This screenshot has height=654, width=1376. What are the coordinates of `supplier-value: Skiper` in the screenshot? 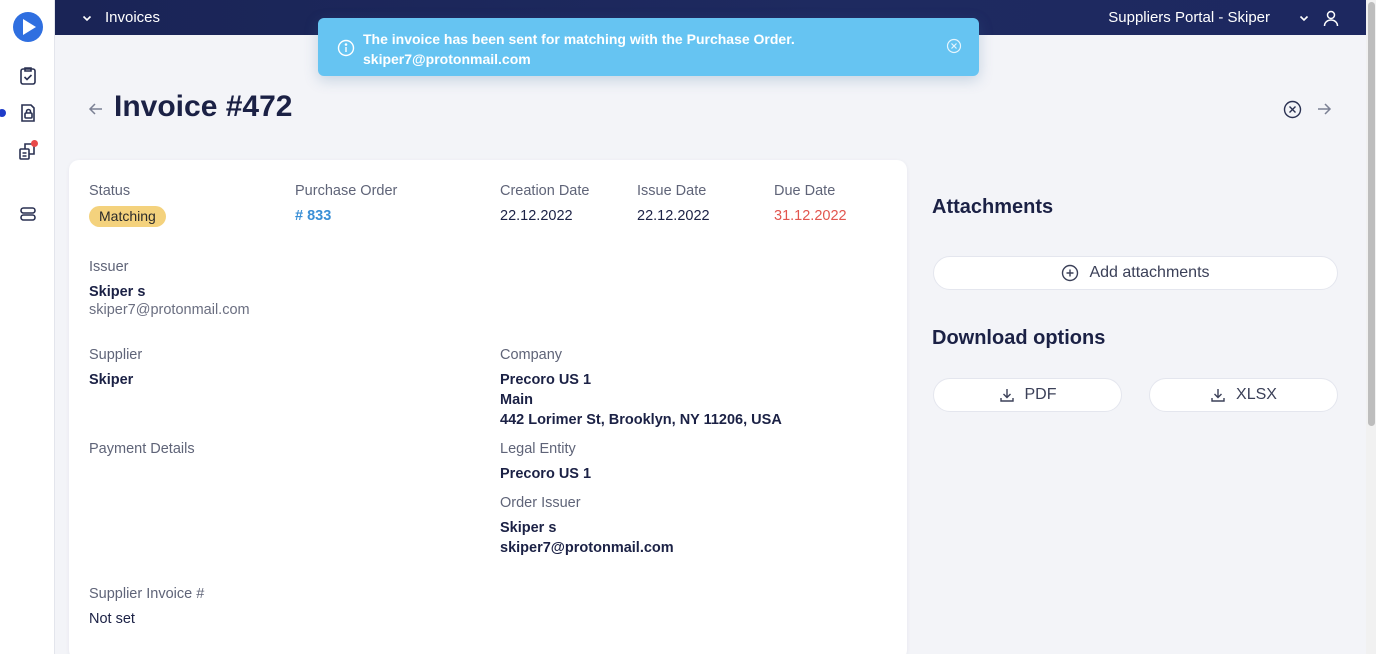 It's located at (111, 380).